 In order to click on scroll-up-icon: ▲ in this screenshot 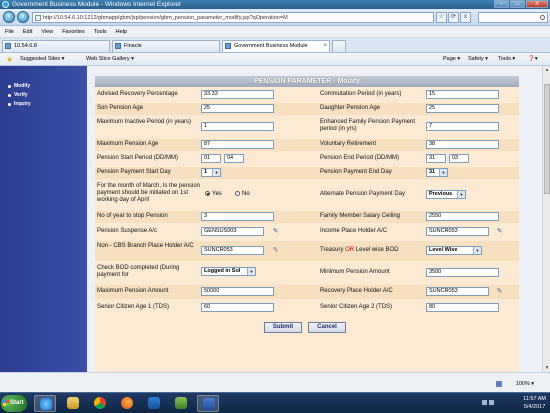, I will do `click(546, 70)`.